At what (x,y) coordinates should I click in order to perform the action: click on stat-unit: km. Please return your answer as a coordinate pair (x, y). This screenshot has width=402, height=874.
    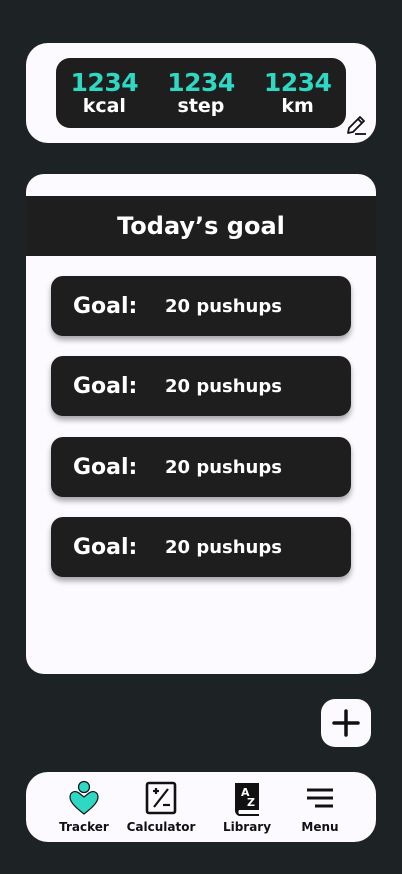
    Looking at the image, I should click on (297, 106).